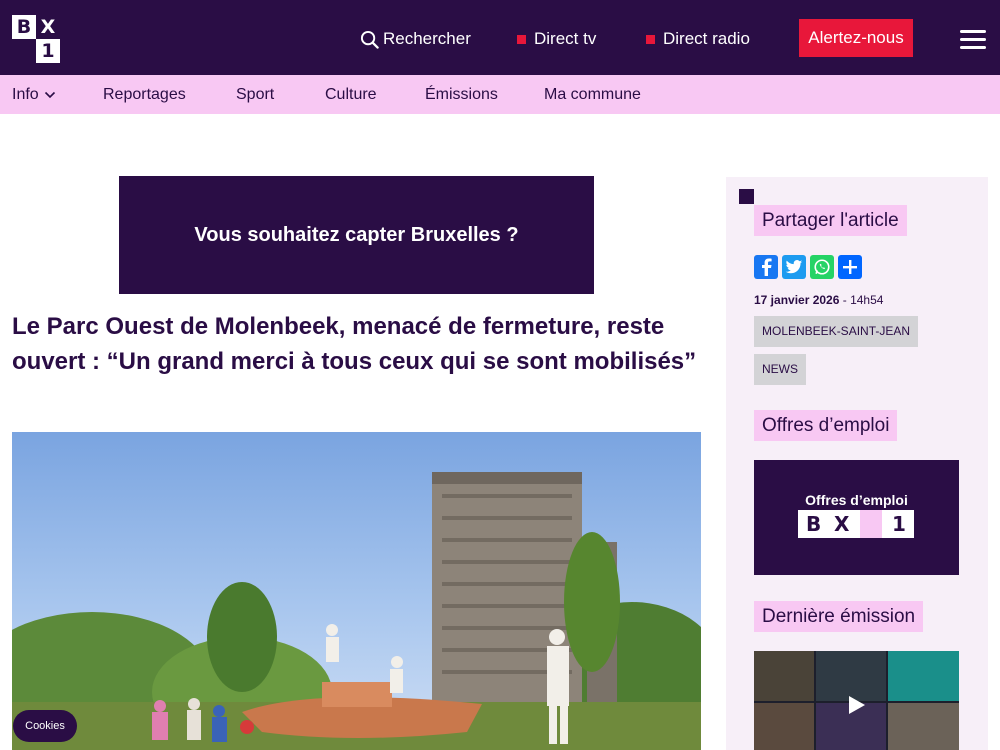  I want to click on last-emission-title: Dernière émission, so click(839, 616).